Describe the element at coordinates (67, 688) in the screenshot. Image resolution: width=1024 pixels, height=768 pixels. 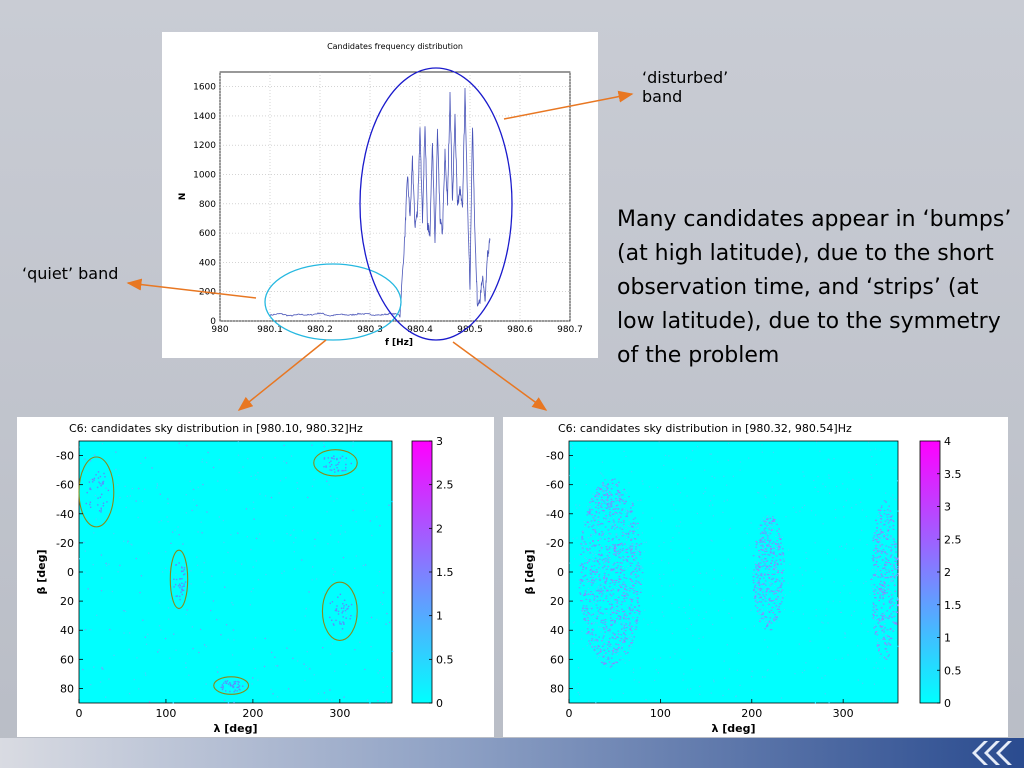
I see `y-tick-label: 80` at that location.